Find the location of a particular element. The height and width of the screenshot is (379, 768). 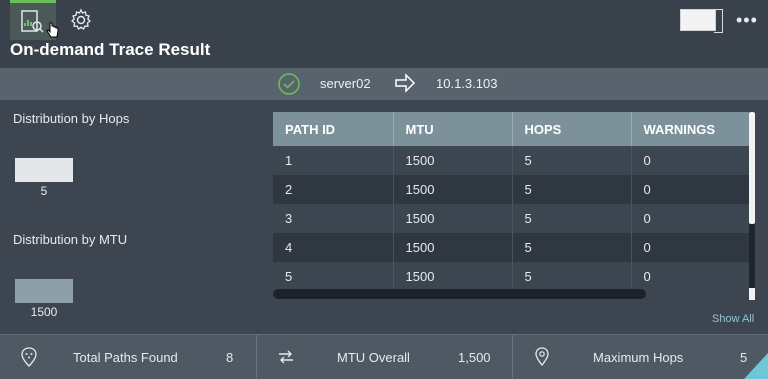

more-options-icon: ••• is located at coordinates (747, 20).